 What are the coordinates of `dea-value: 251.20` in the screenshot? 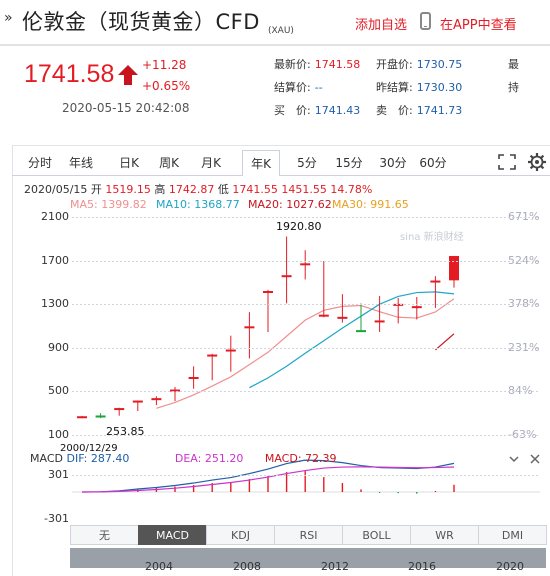 It's located at (224, 458).